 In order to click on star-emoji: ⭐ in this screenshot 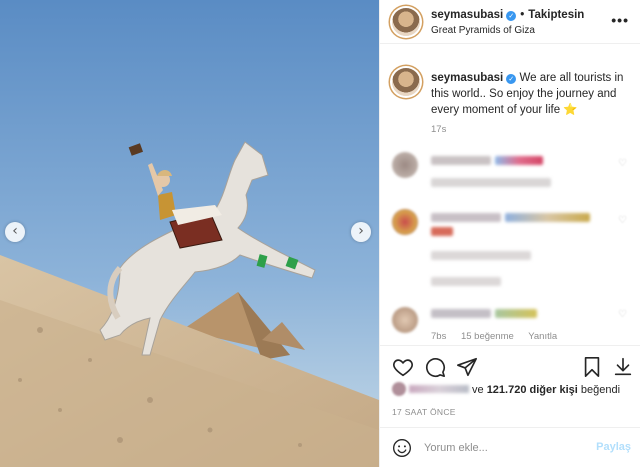, I will do `click(570, 110)`.